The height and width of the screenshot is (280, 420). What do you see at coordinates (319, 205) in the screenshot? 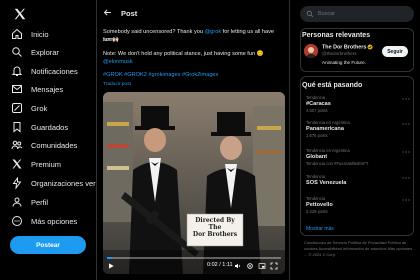
I see `trend-name: Pettovello` at bounding box center [319, 205].